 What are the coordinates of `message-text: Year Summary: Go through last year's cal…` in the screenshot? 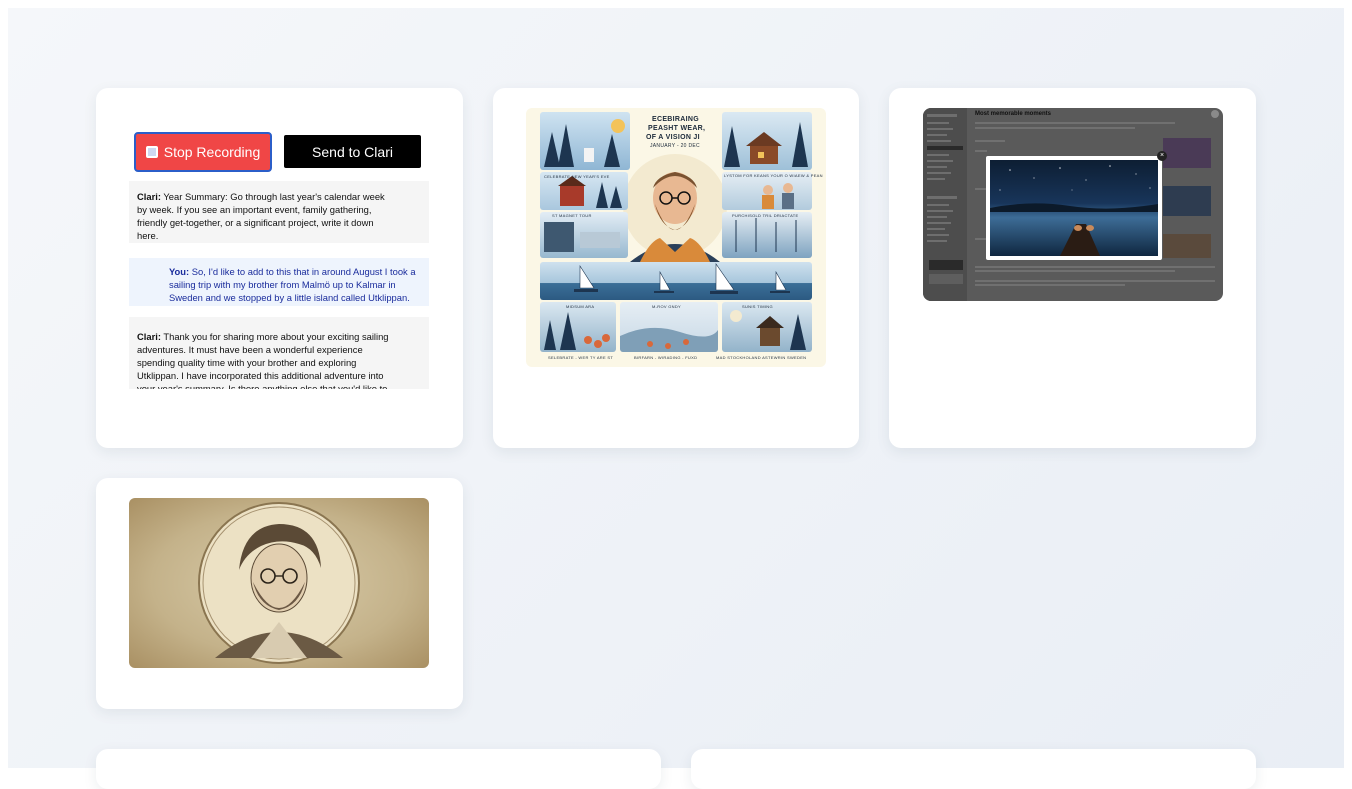 It's located at (261, 216).